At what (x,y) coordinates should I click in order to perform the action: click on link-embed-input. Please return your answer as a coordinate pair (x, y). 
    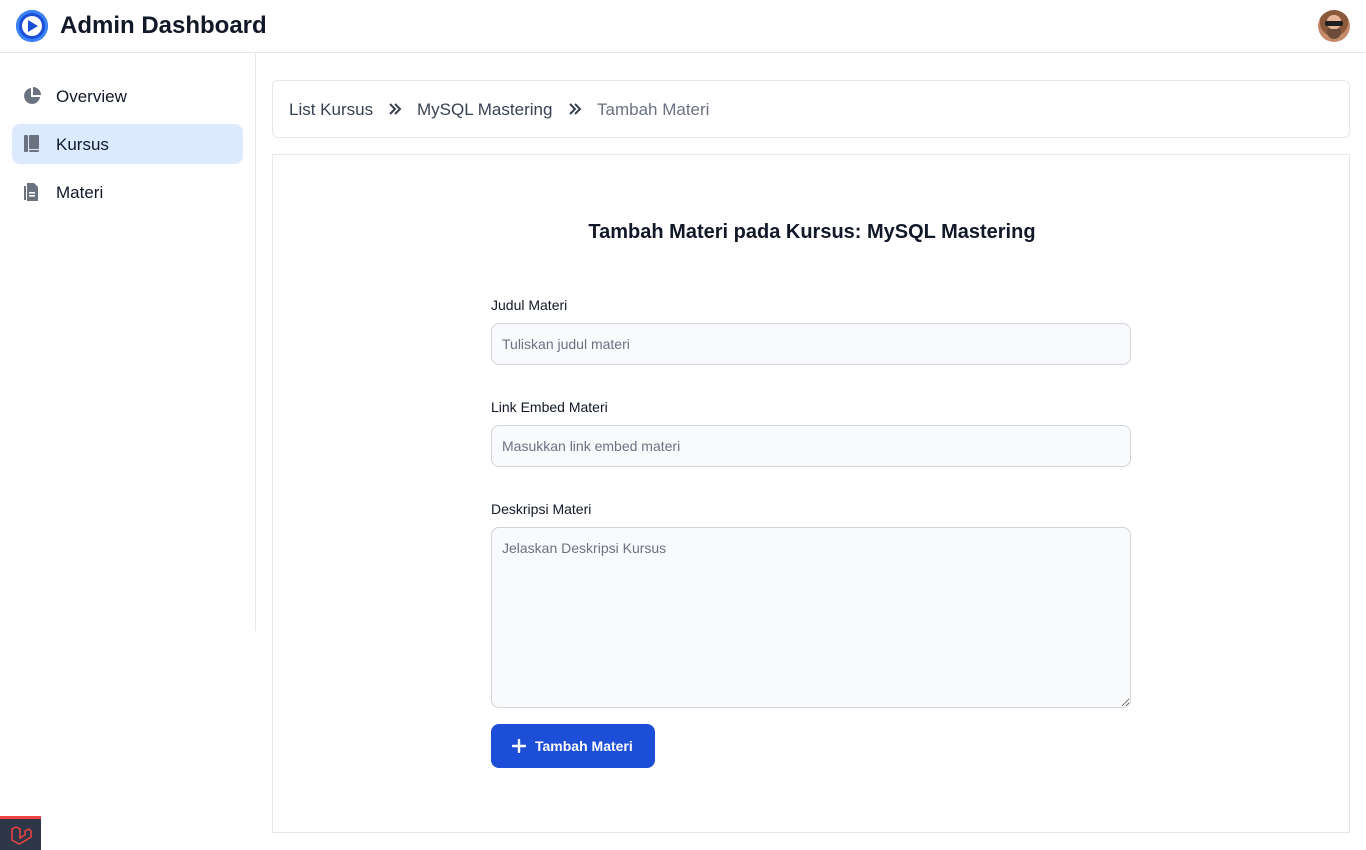
    Looking at the image, I should click on (811, 446).